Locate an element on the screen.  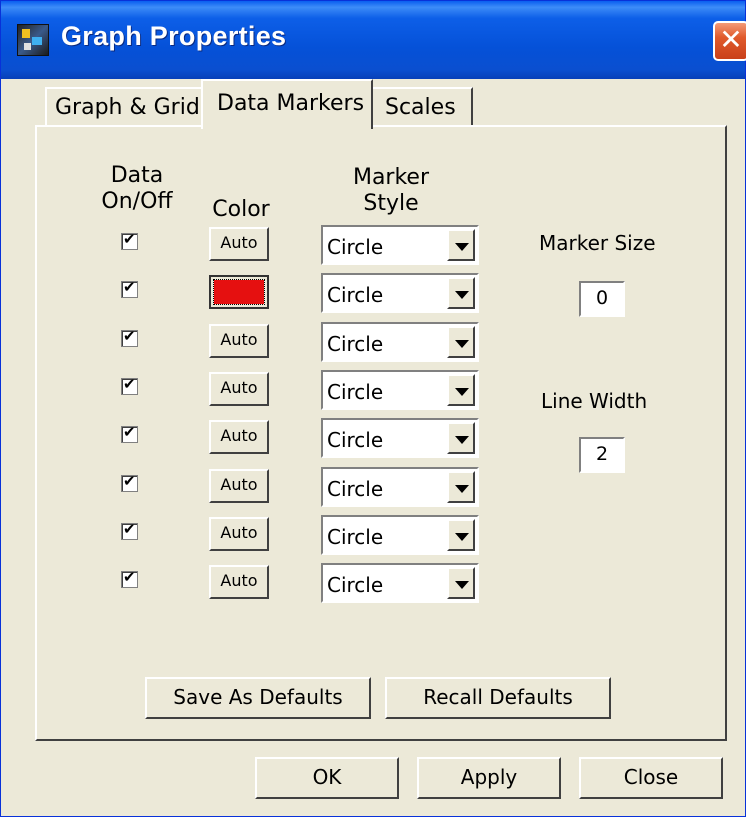
apply-button: Apply is located at coordinates (489, 778).